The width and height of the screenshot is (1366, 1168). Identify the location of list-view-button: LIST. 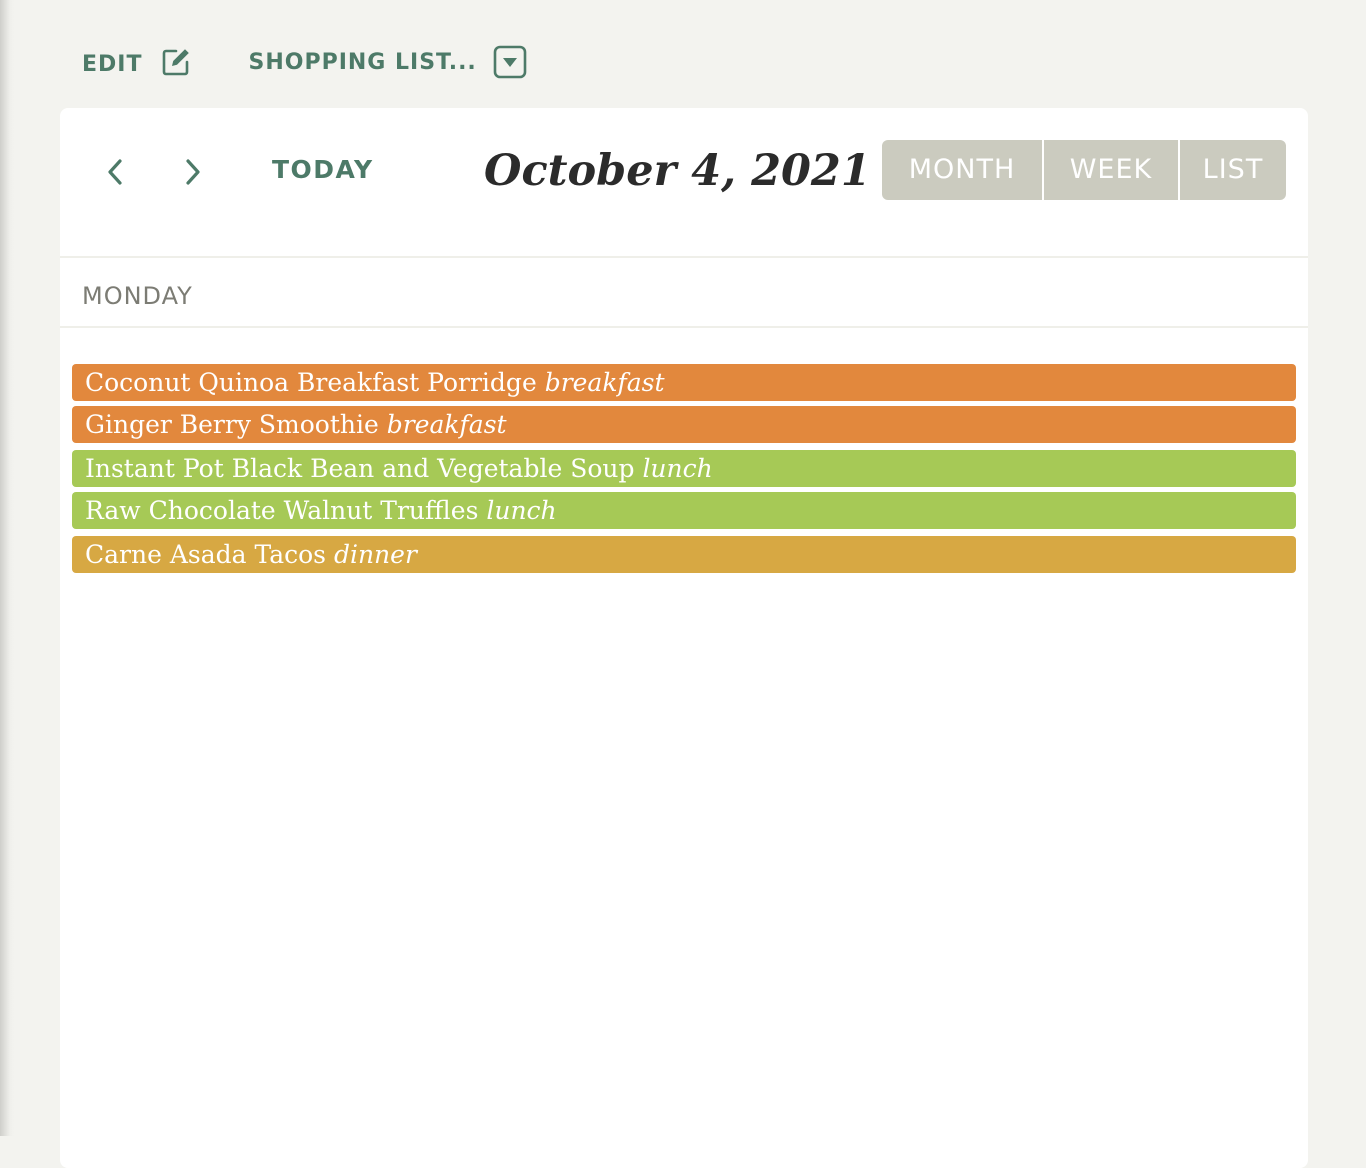
(1232, 170).